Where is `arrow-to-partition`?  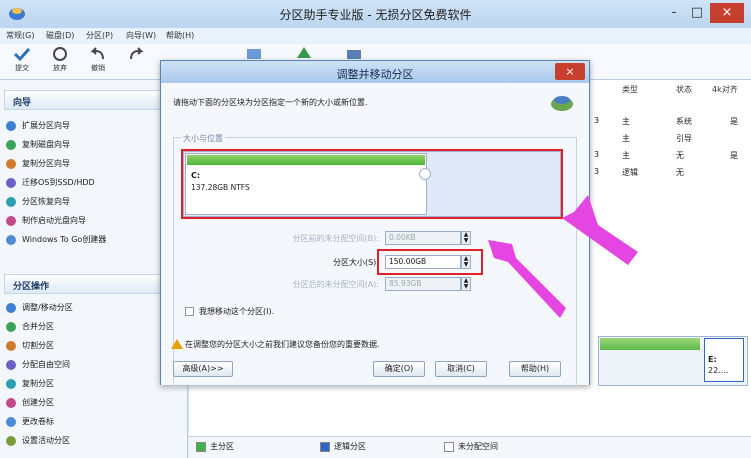 arrow-to-partition is located at coordinates (600, 230).